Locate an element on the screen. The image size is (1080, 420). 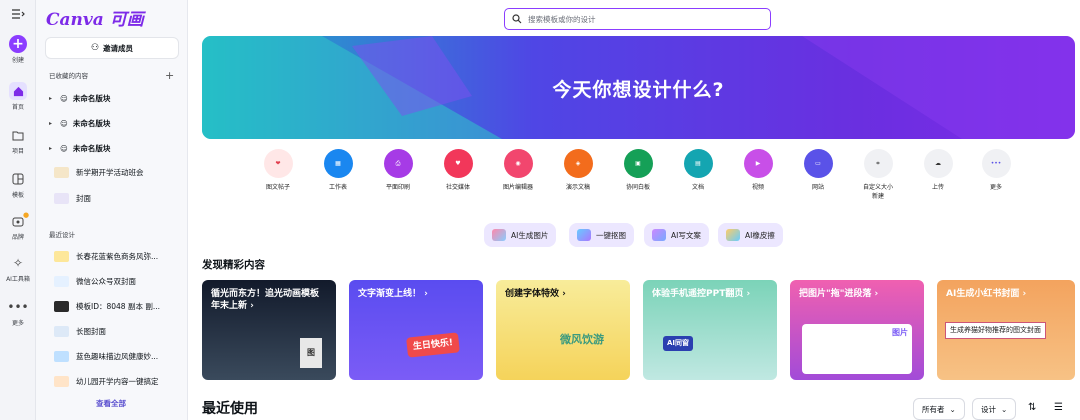
nav-templates: 模板 is located at coordinates (18, 184).